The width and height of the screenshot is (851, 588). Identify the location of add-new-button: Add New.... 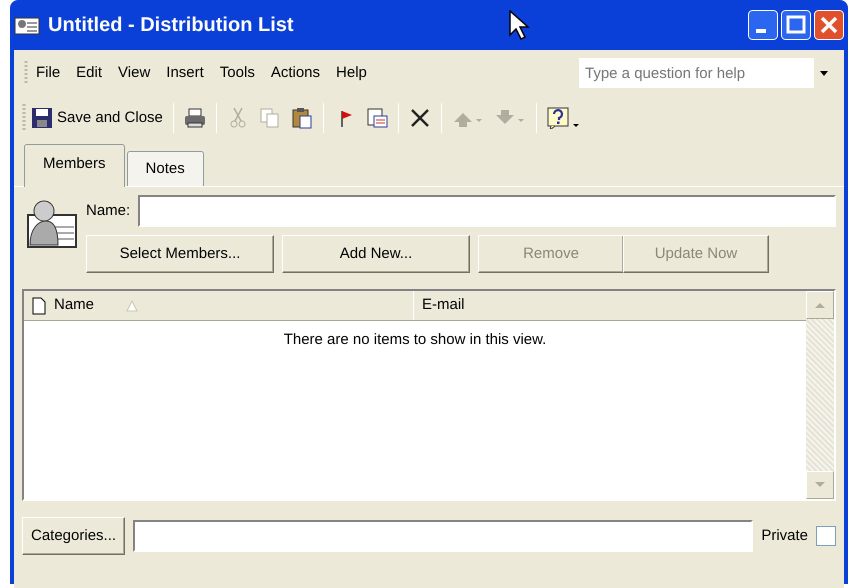
(376, 254).